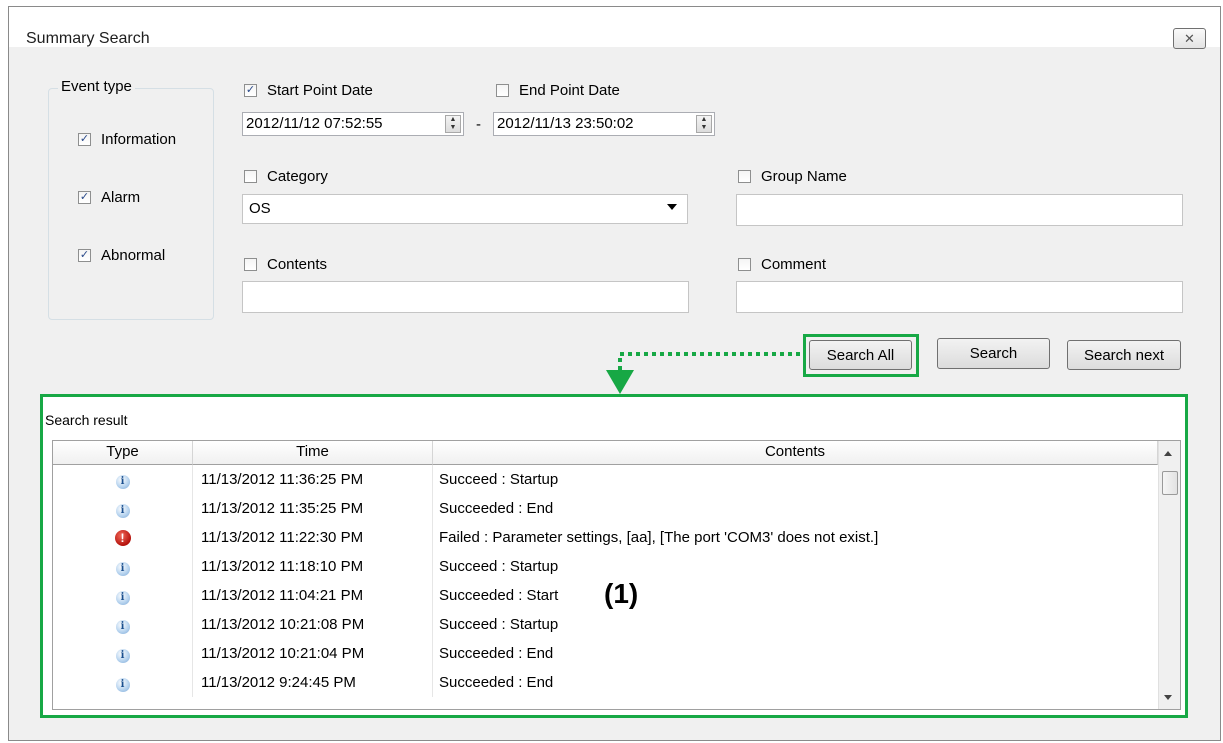 Image resolution: width=1223 pixels, height=743 pixels. I want to click on search-all-highlight, so click(861, 355).